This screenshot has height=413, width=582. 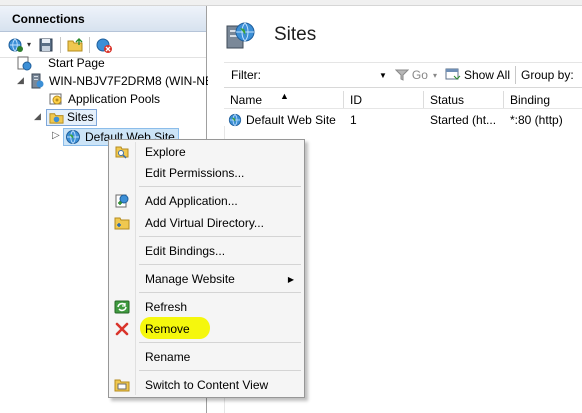 What do you see at coordinates (122, 201) in the screenshot?
I see `add-application-icon` at bounding box center [122, 201].